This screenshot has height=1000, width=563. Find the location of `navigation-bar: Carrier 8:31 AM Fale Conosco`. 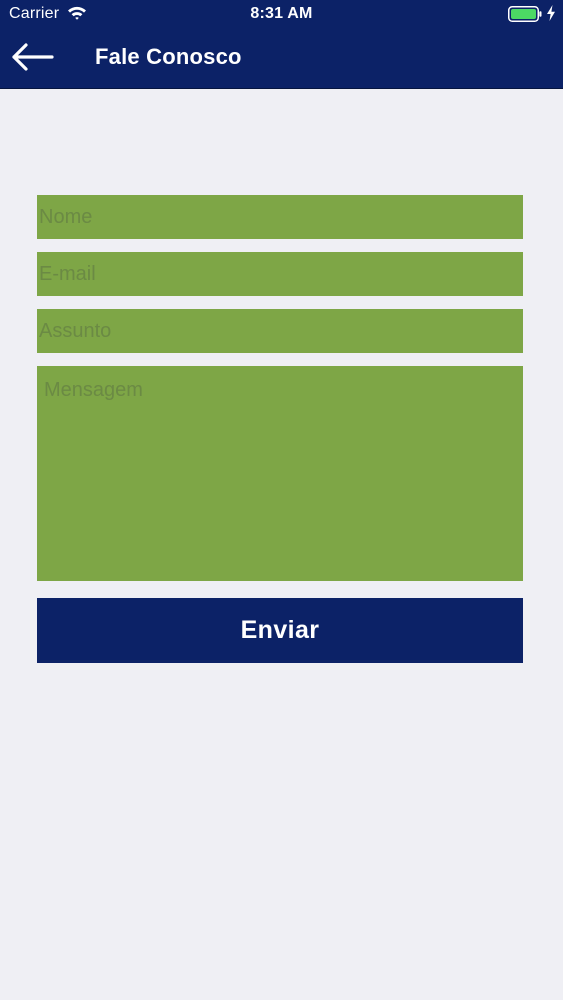

navigation-bar: Carrier 8:31 AM Fale Conosco is located at coordinates (281, 44).